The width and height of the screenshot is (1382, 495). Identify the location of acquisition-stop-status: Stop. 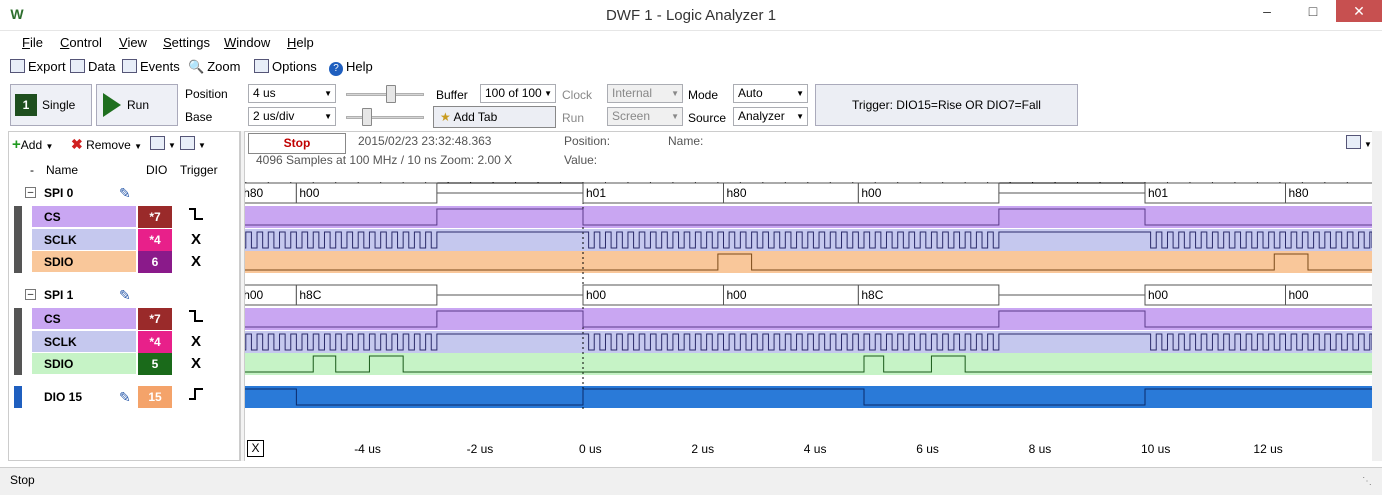
(297, 143).